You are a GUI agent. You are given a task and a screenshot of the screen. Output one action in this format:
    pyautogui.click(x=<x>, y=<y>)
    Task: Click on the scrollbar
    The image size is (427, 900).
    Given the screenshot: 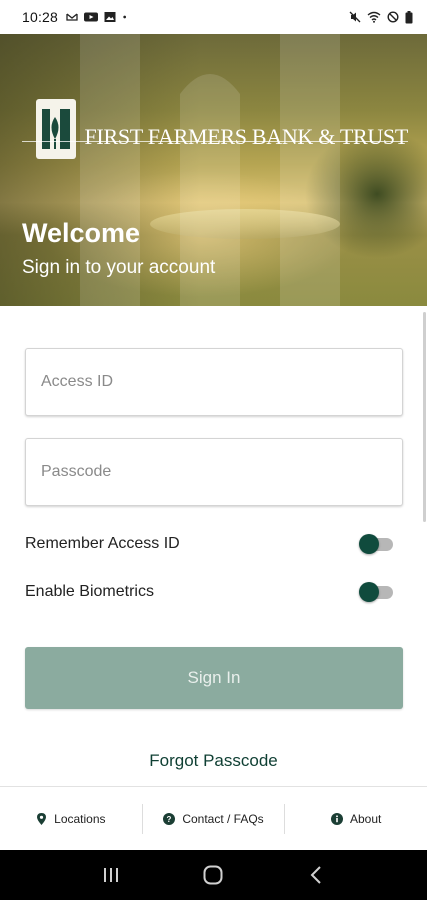 What is the action you would take?
    pyautogui.click(x=424, y=417)
    